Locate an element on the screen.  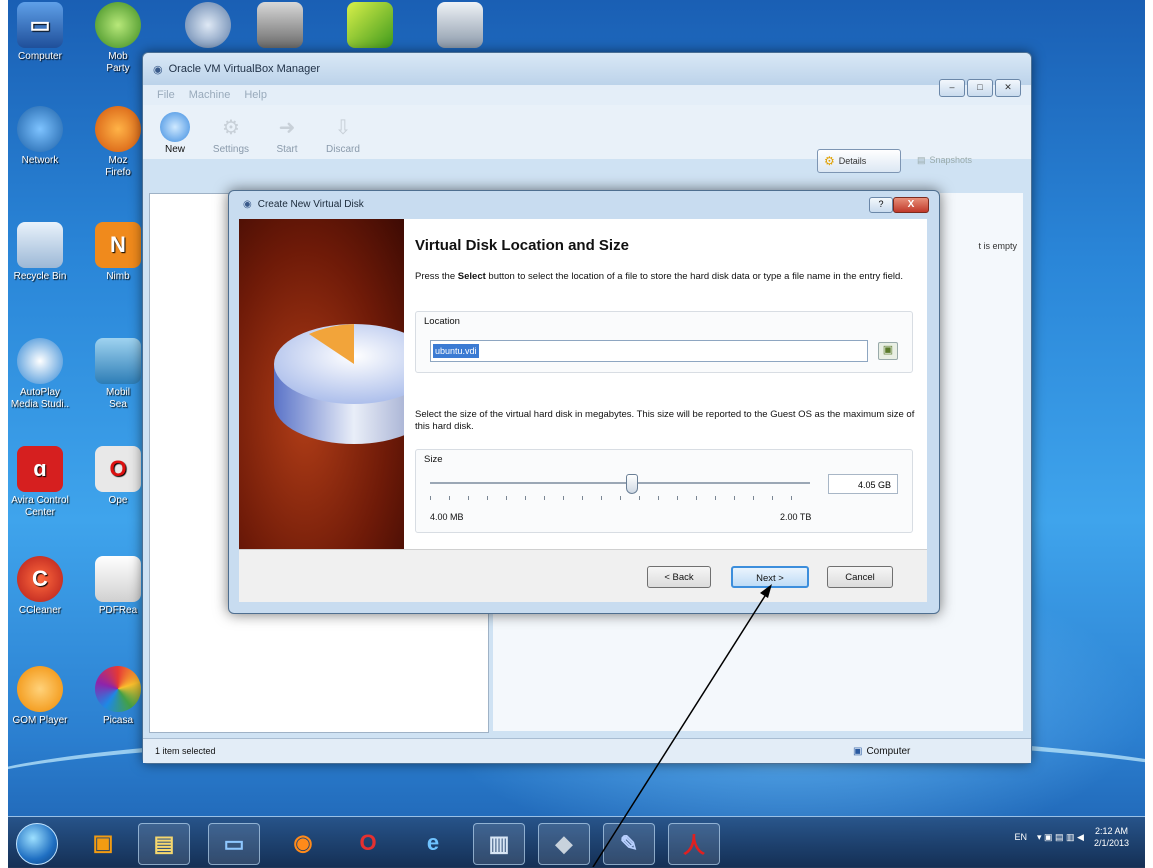
new-button: New is located at coordinates (175, 135).